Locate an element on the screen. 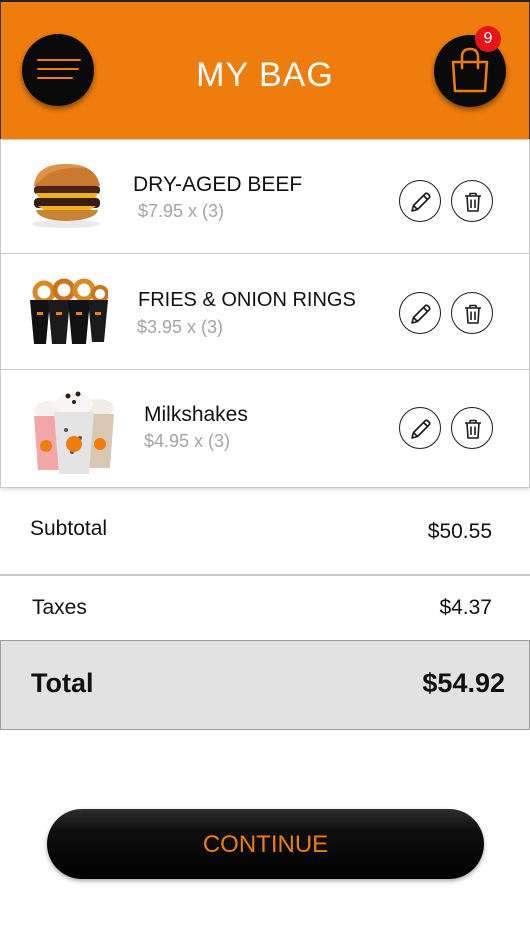 The width and height of the screenshot is (530, 950). milkshakes-image is located at coordinates (74, 432).